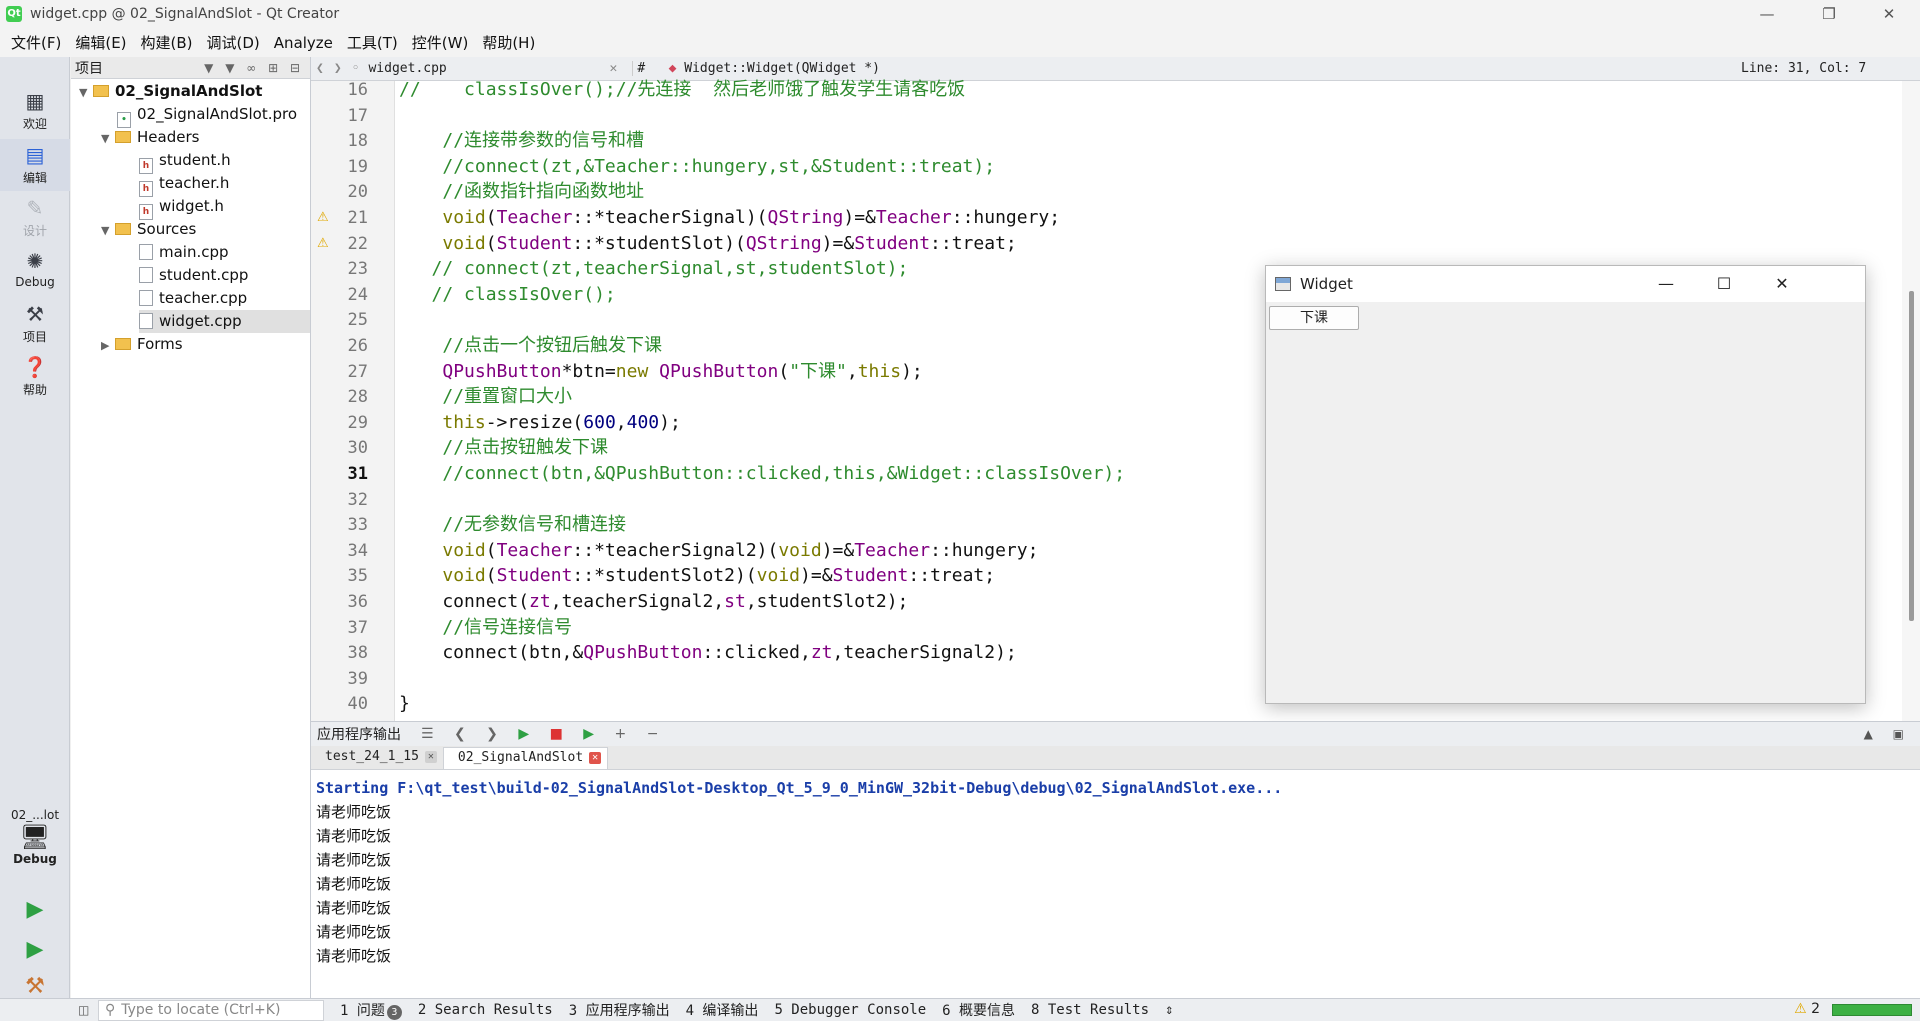 This screenshot has height=1021, width=1920. Describe the element at coordinates (89, 68) in the screenshot. I see `projects-title: 项目` at that location.